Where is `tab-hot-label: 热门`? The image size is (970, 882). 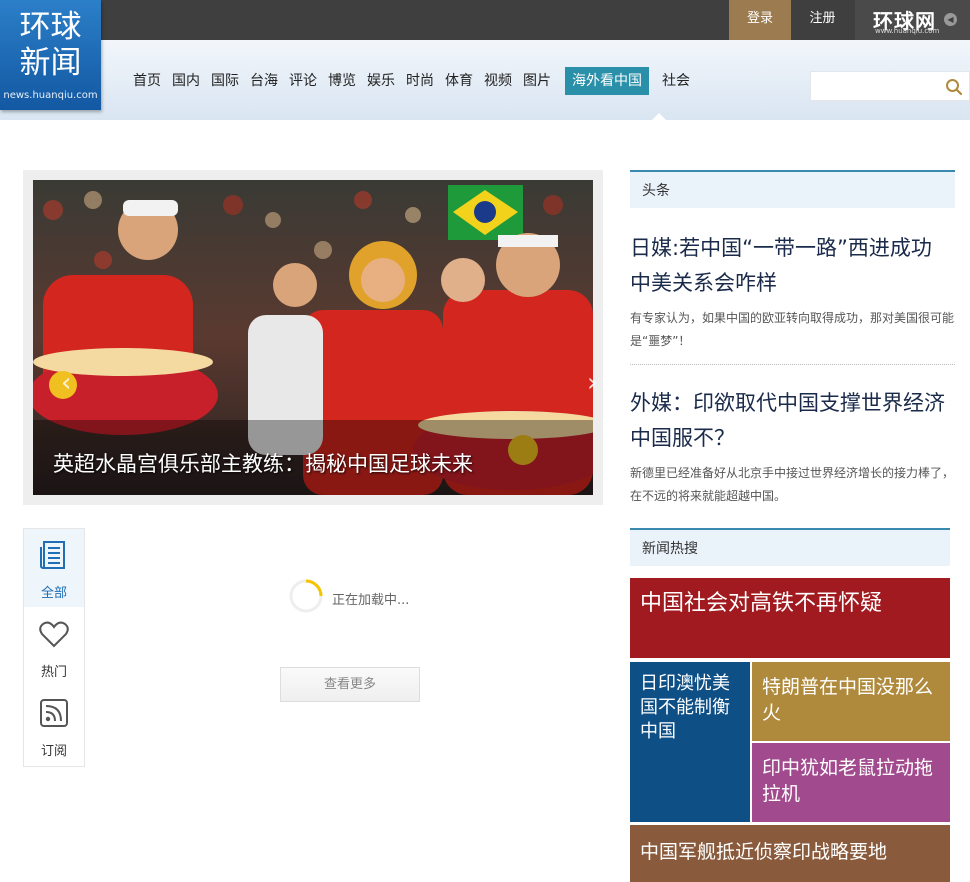 tab-hot-label: 热门 is located at coordinates (53, 672).